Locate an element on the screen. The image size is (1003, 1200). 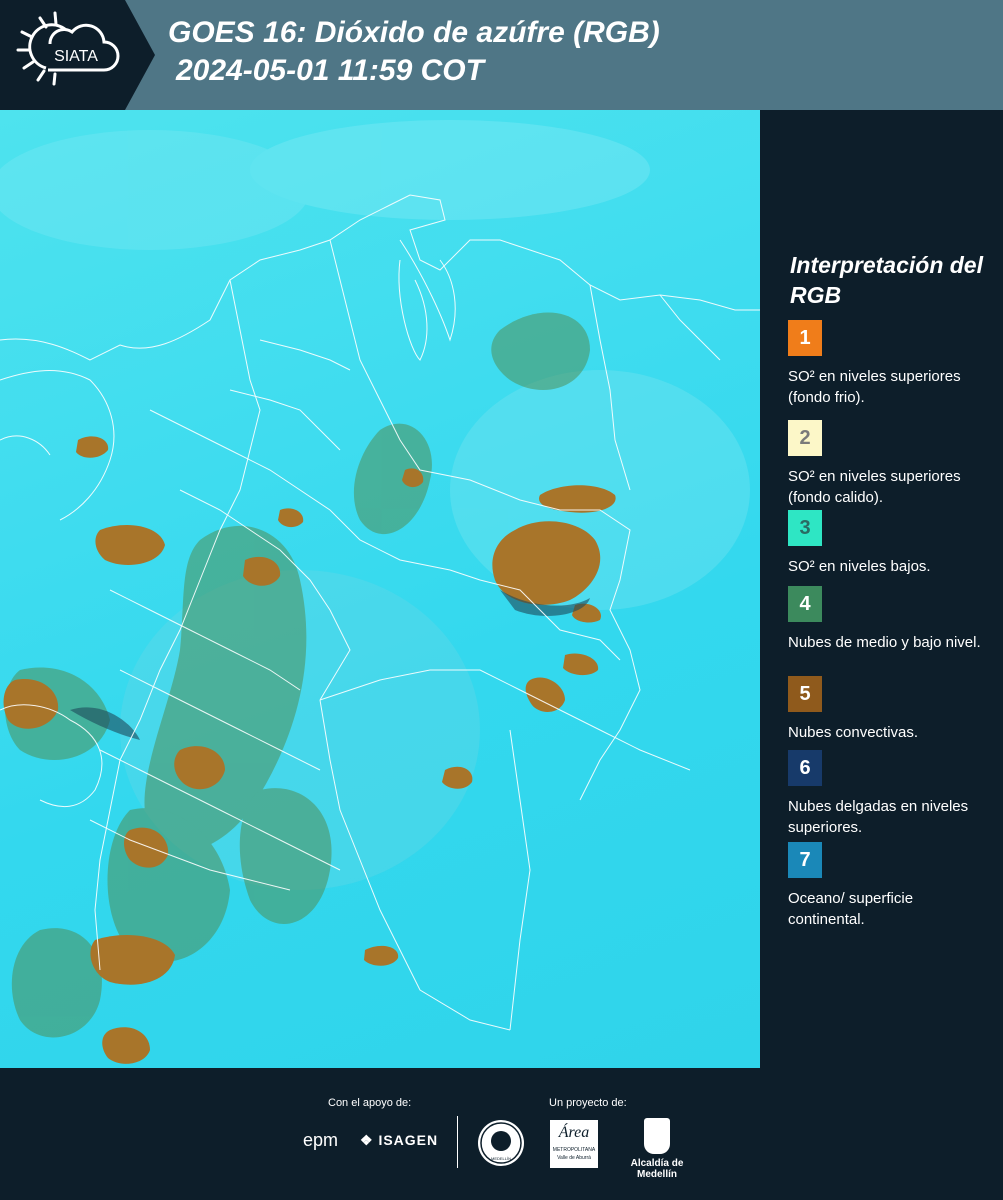
legend-swatch: 4 is located at coordinates (805, 604).